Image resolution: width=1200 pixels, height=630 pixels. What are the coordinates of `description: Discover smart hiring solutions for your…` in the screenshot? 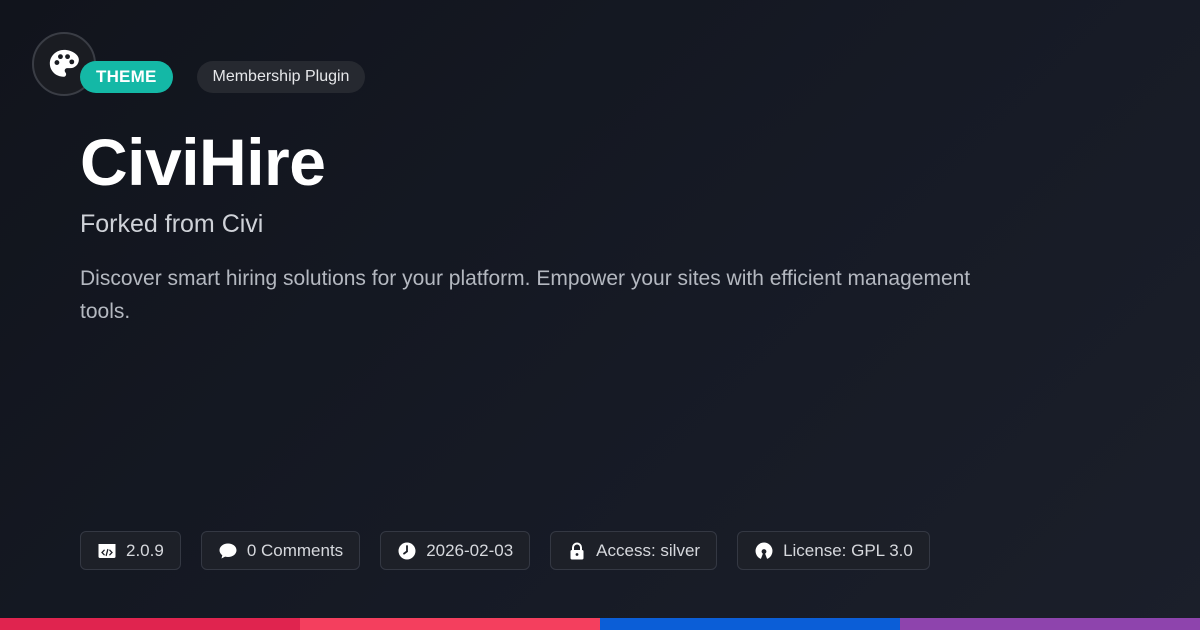 It's located at (525, 295).